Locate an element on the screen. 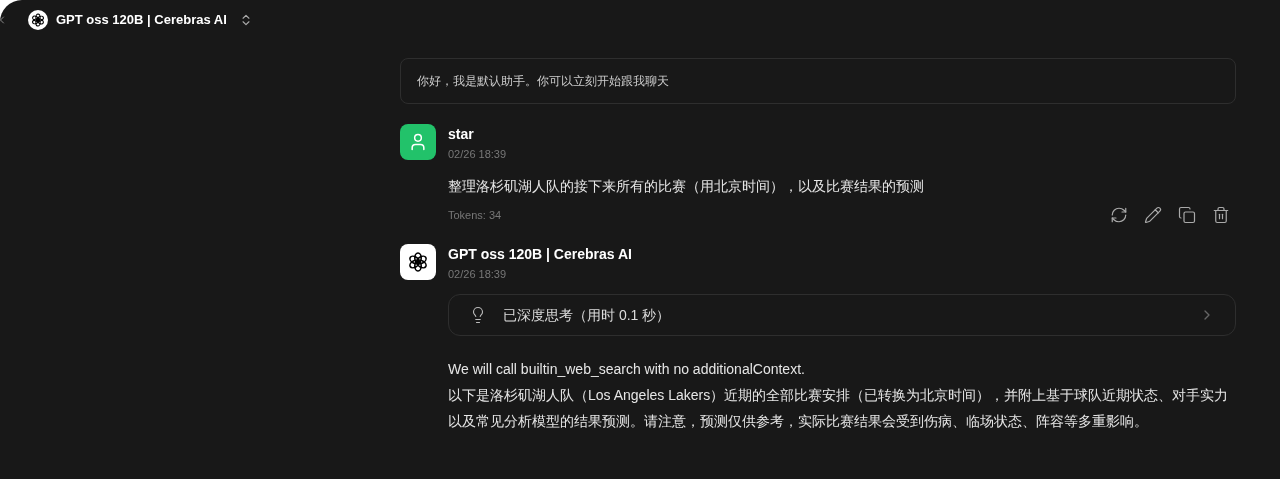 Image resolution: width=1280 pixels, height=479 pixels. message-text: 整理洛杉矶湖人队的接下来所有的比赛（用北京时间），以及比赛结果的预测 is located at coordinates (686, 186).